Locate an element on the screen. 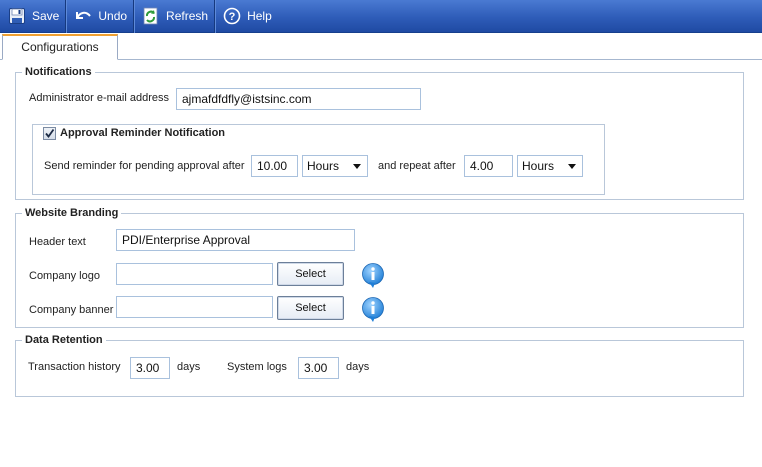  data-retention-legend: Data Retention is located at coordinates (64, 340).